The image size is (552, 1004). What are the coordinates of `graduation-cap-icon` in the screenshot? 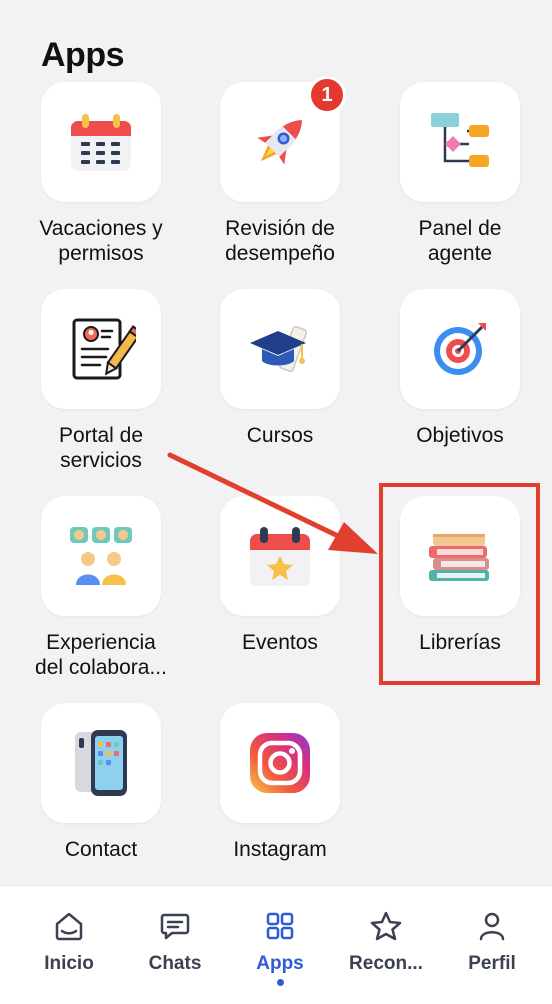 It's located at (280, 349).